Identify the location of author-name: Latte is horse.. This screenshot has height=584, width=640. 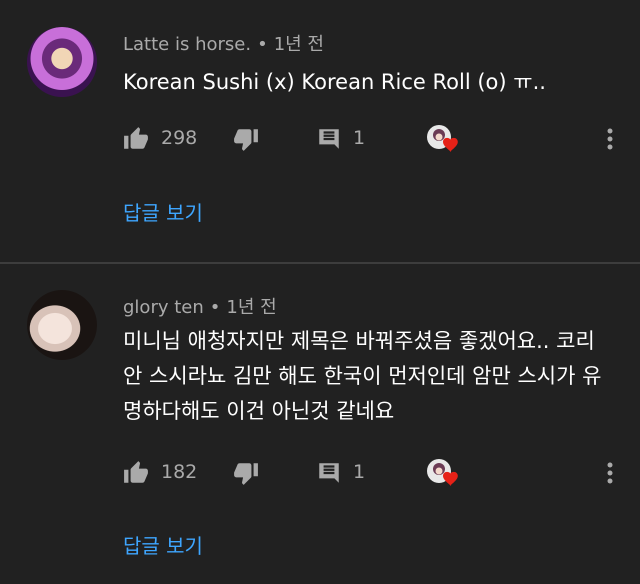
(187, 44).